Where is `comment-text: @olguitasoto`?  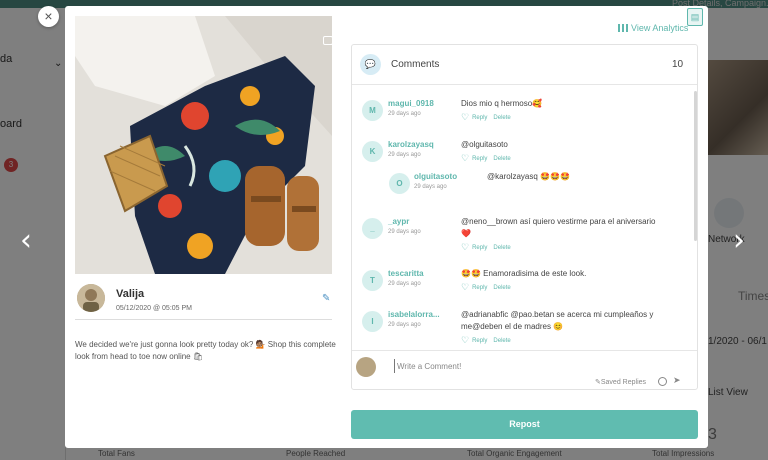 comment-text: @olguitasoto is located at coordinates (484, 144).